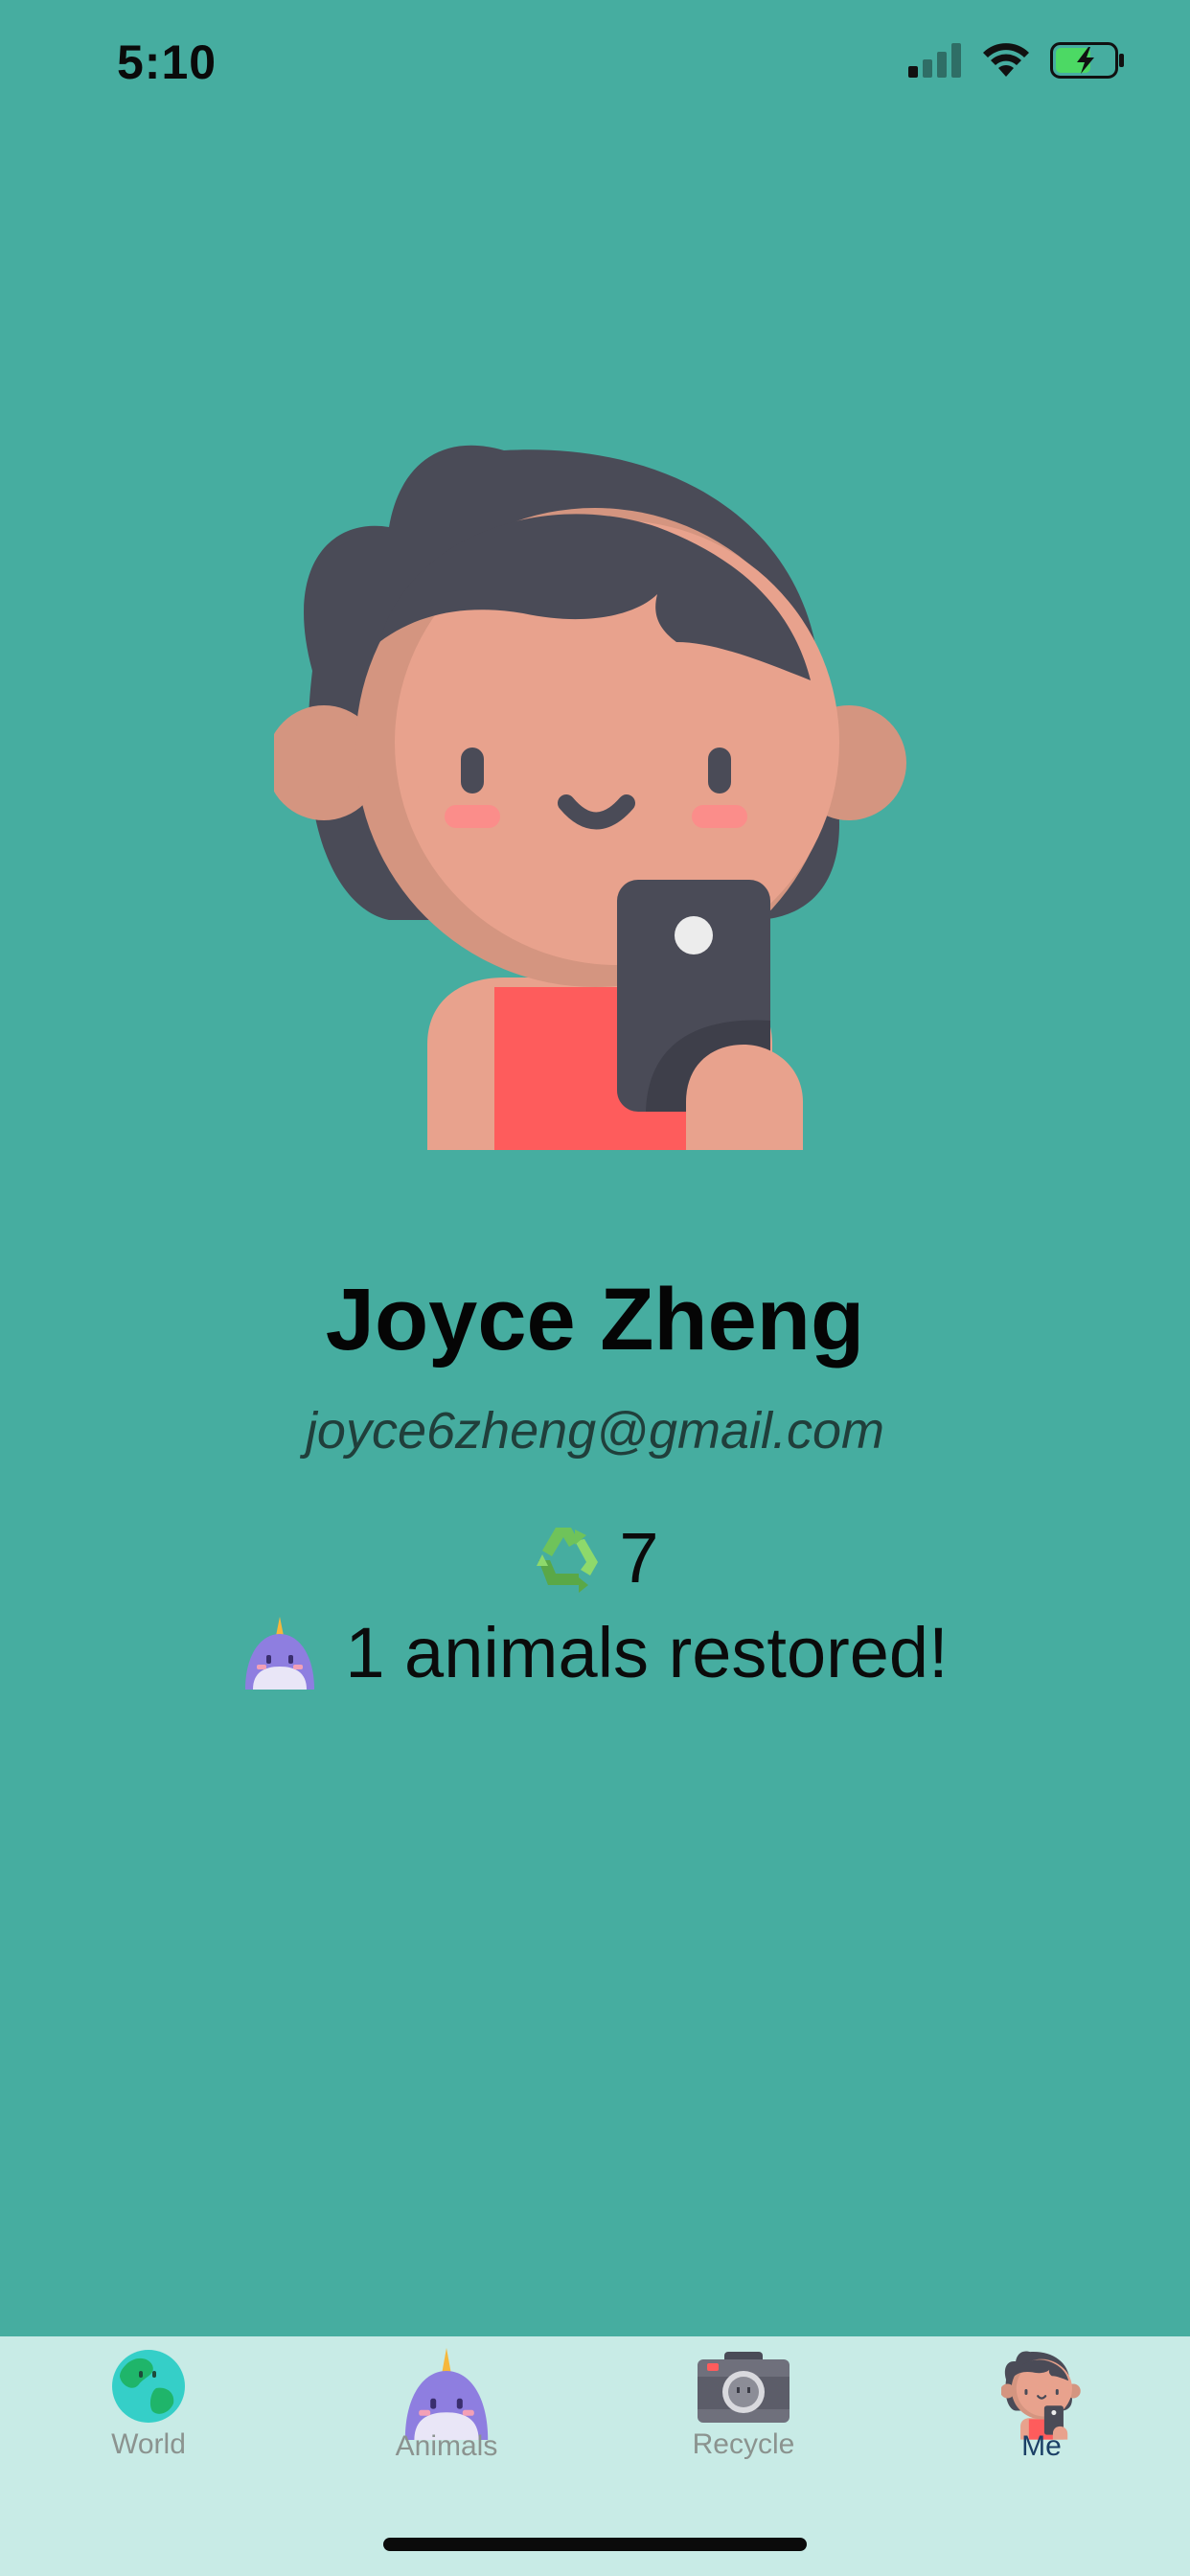 This screenshot has width=1190, height=2576. I want to click on tab-label-me: Me, so click(1041, 2446).